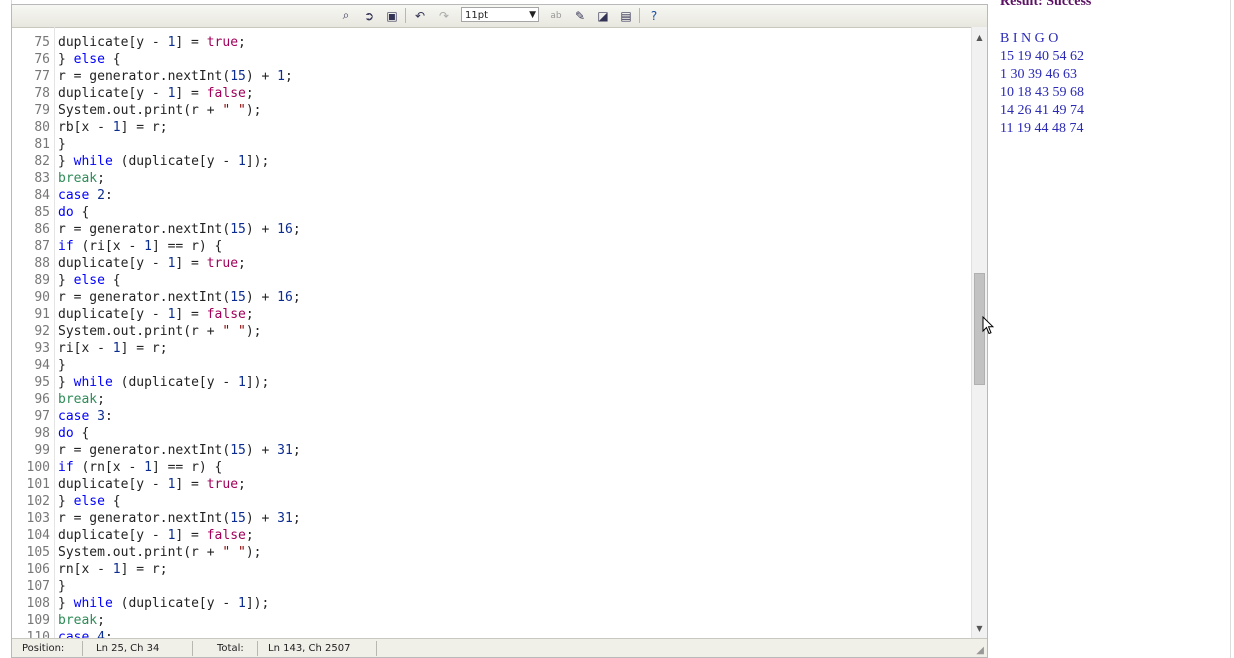 This screenshot has height=658, width=1234. I want to click on position-label: Position:, so click(43, 648).